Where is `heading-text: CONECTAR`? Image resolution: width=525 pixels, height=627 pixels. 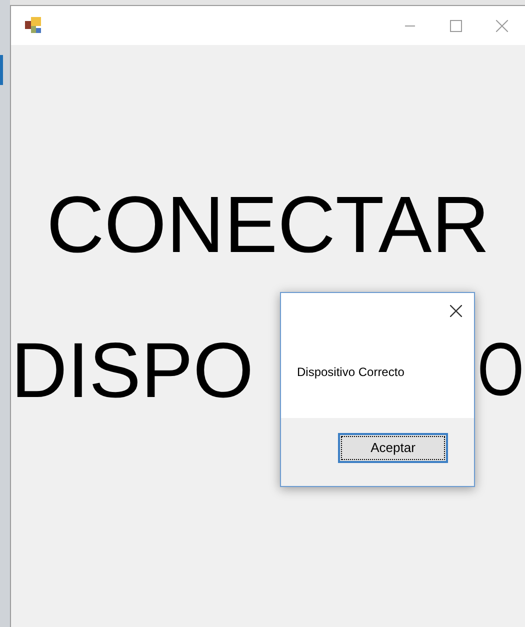
heading-text: CONECTAR is located at coordinates (268, 225).